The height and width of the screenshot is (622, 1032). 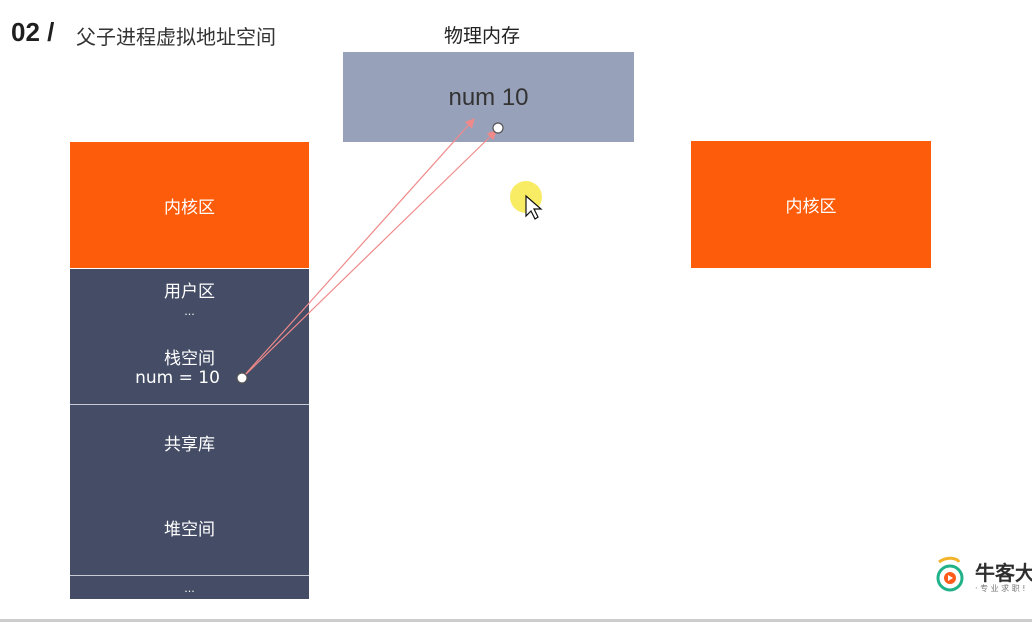 What do you see at coordinates (498, 128) in the screenshot?
I see `physical-addr-dot` at bounding box center [498, 128].